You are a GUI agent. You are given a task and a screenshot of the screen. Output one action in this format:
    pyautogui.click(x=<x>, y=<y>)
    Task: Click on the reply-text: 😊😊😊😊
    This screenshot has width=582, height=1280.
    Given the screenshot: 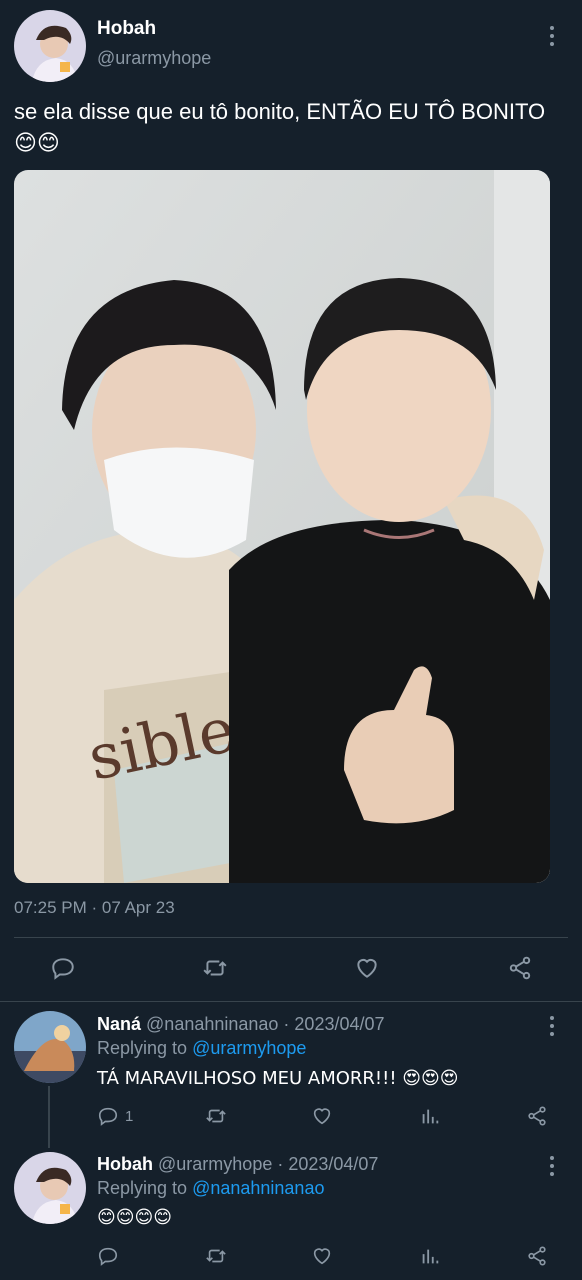 What is the action you would take?
    pyautogui.click(x=135, y=1217)
    